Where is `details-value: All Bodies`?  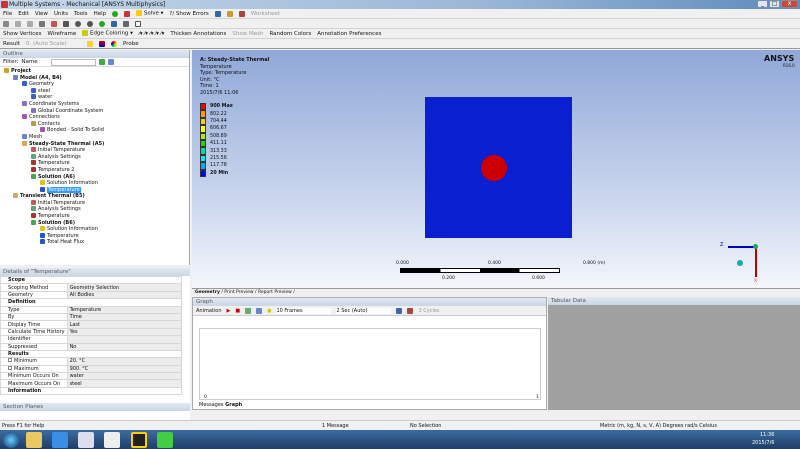 details-value: All Bodies is located at coordinates (124, 295).